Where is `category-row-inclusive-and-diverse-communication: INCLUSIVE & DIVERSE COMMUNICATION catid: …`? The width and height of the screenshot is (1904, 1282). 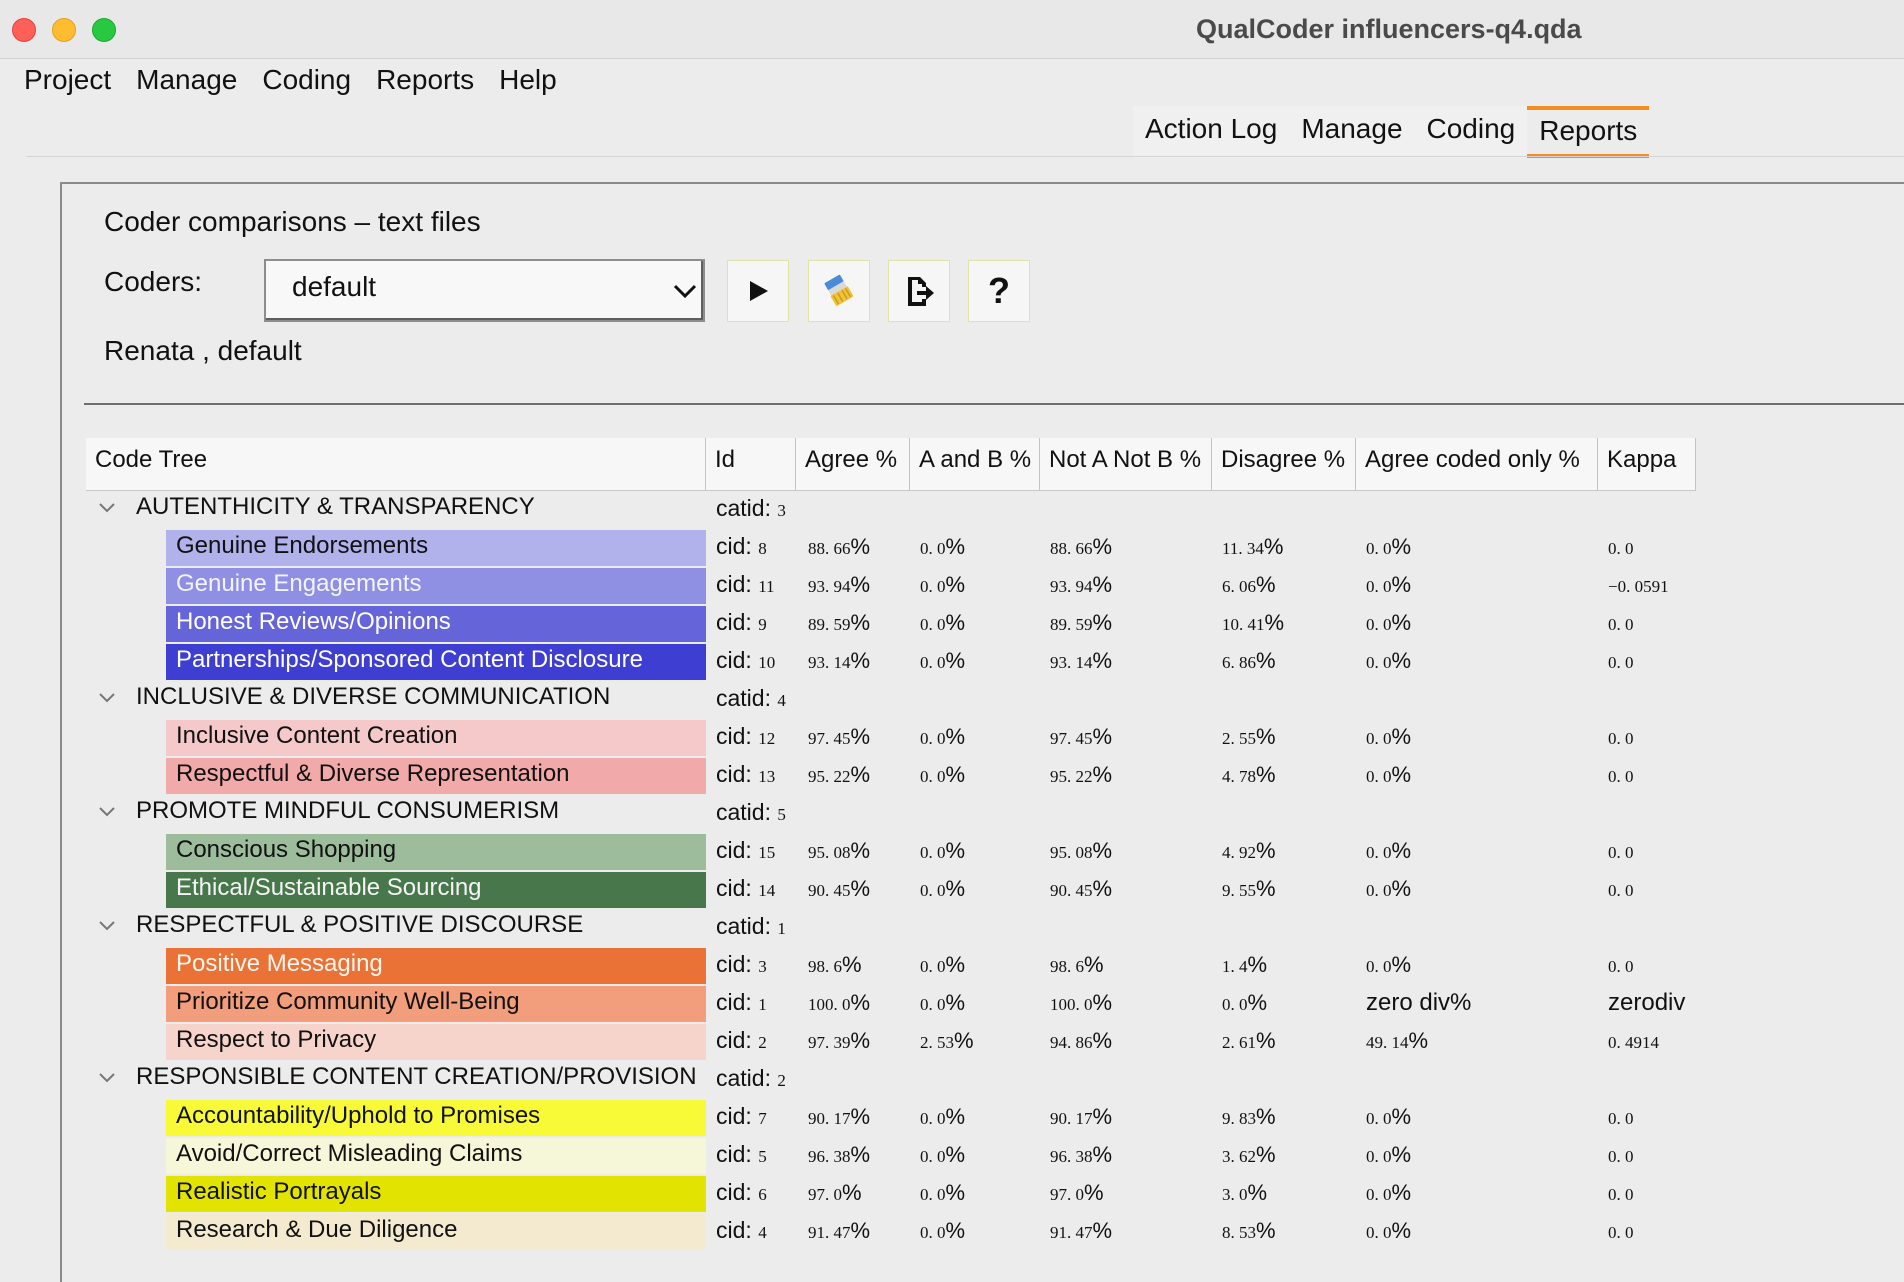
category-row-inclusive-and-diverse-communication: INCLUSIVE & DIVERSE COMMUNICATION catid: … is located at coordinates (936, 701).